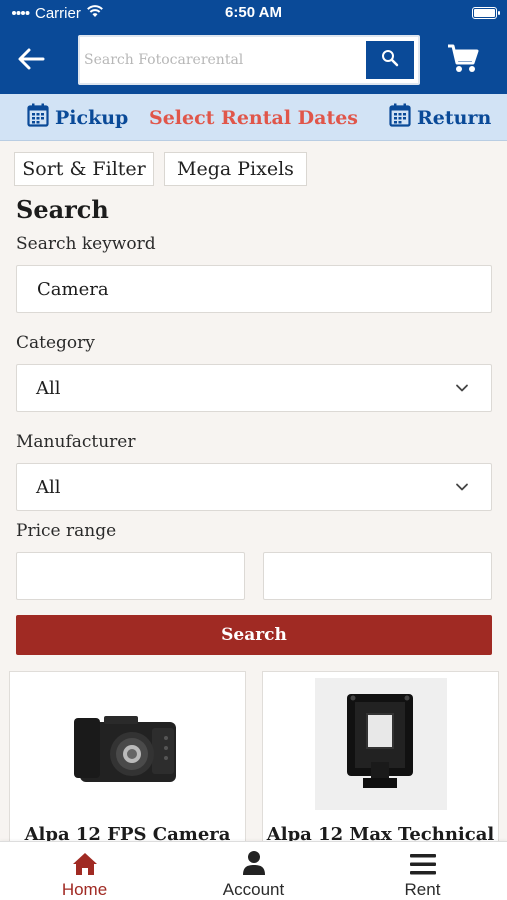  Describe the element at coordinates (235, 169) in the screenshot. I see `mega-pixels-filter-button: Mega Pixels` at that location.